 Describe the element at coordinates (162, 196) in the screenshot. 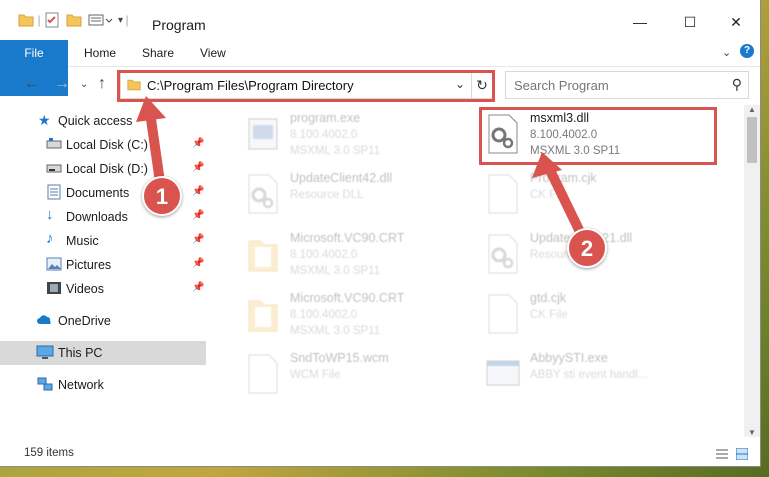

I see `step-badge-1: 1` at that location.